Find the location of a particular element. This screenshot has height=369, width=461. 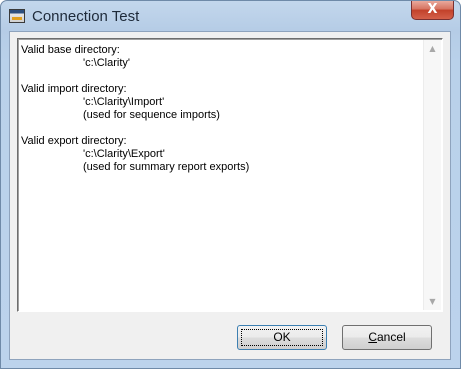

scroll-down-arrow-icon: ▼ is located at coordinates (432, 301).